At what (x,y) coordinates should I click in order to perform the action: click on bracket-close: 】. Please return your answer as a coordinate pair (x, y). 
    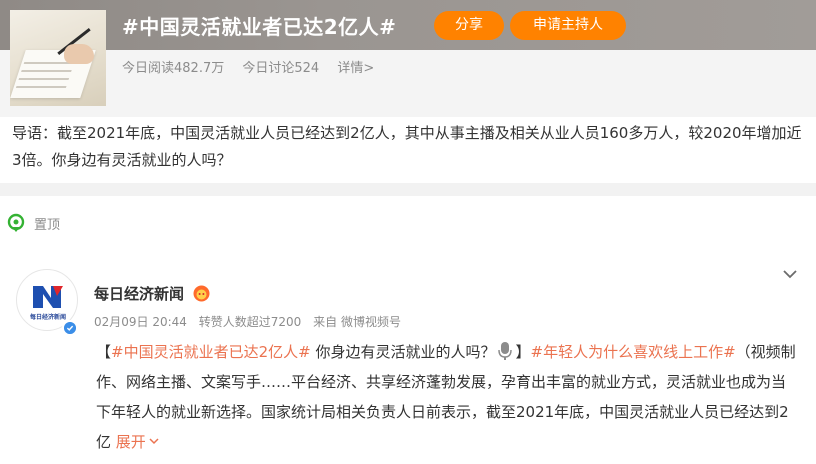
    Looking at the image, I should click on (523, 352).